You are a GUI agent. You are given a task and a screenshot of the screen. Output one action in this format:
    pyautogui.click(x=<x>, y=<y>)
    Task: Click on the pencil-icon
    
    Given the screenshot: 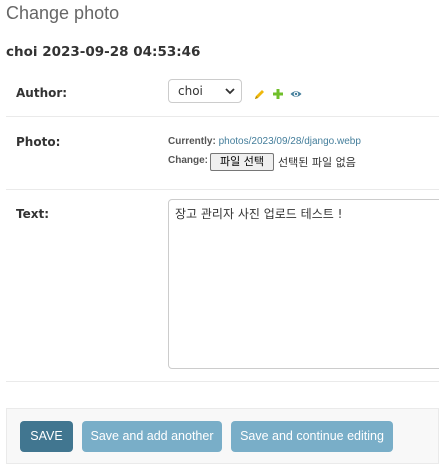 What is the action you would take?
    pyautogui.click(x=260, y=94)
    